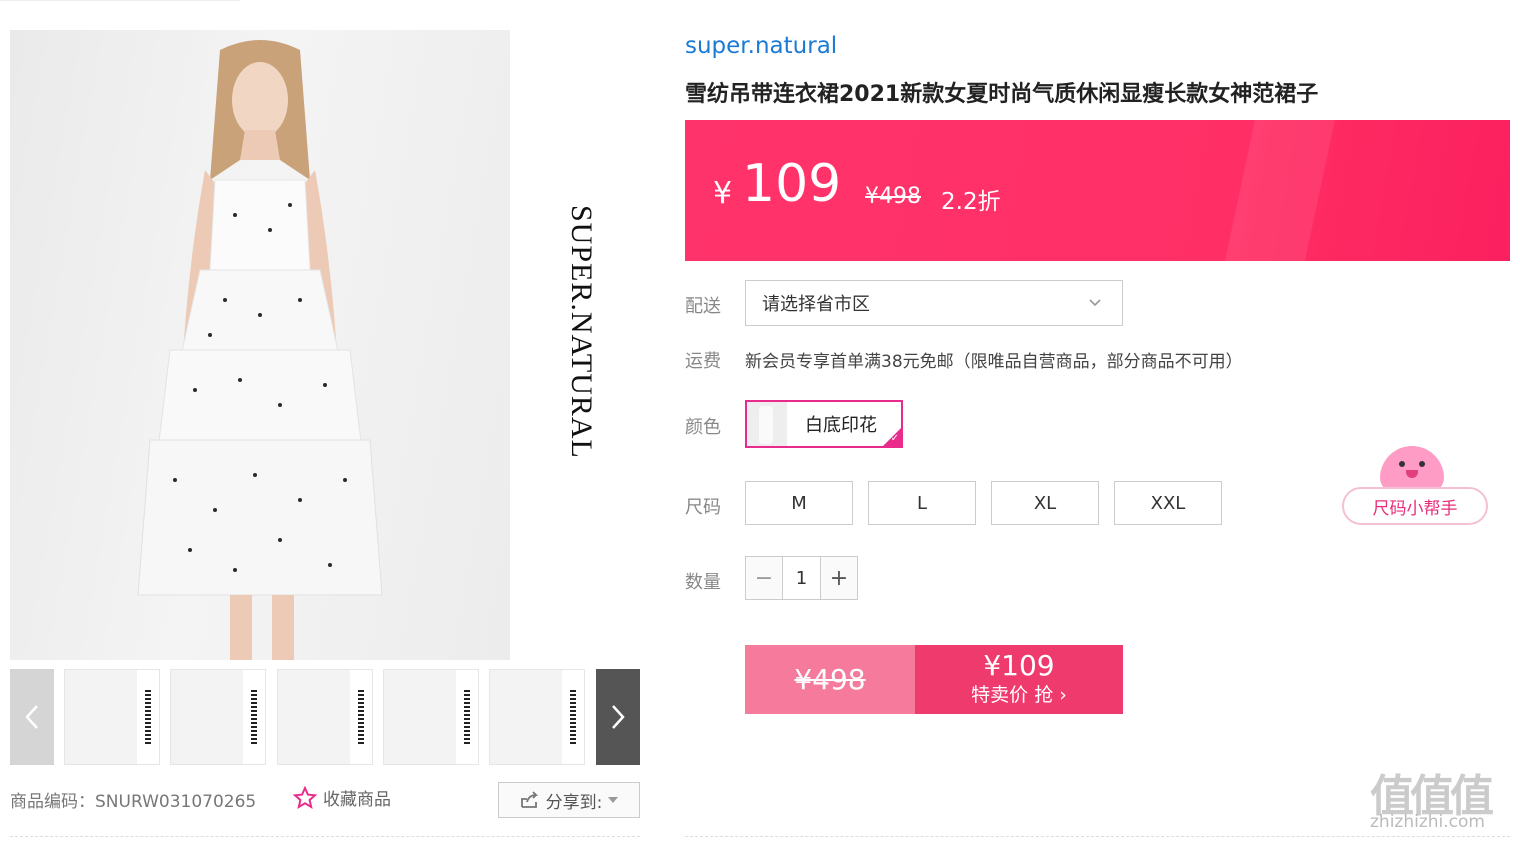  I want to click on quantity-minus-button: −, so click(764, 578).